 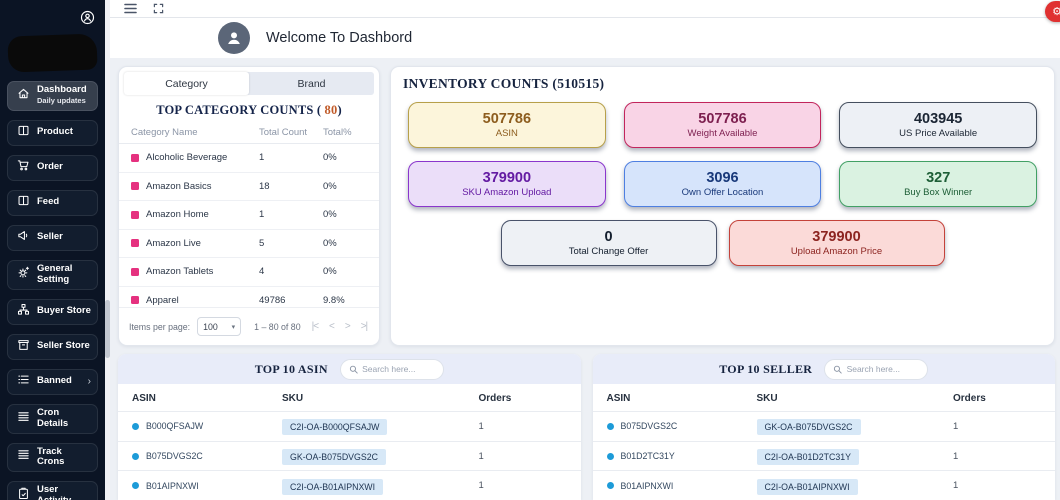 I want to click on tab-brand: Brand, so click(x=311, y=83).